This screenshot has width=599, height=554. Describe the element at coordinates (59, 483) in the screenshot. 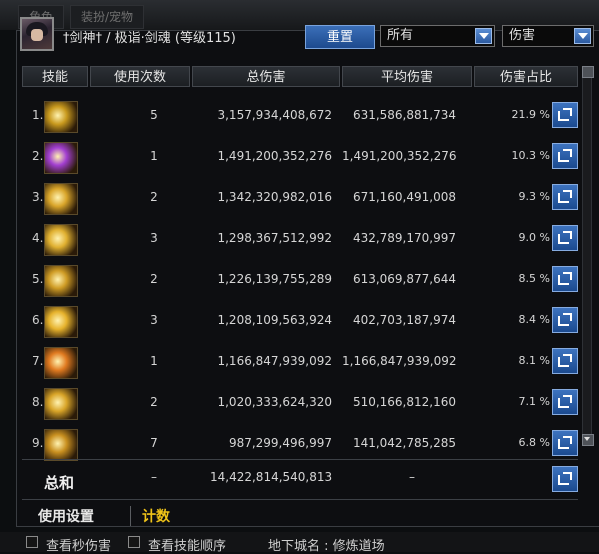

I see `summary-label: 总和` at that location.